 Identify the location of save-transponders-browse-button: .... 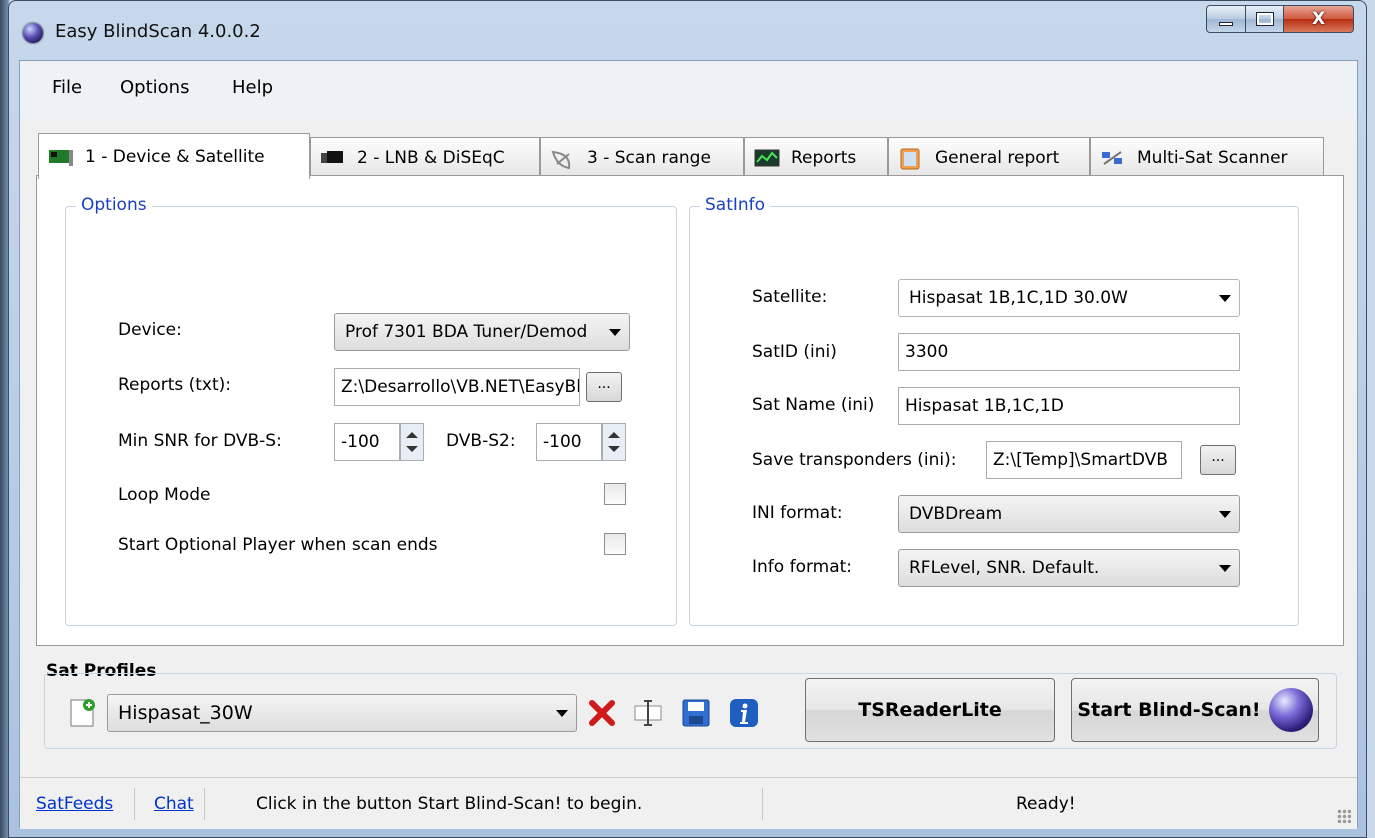
(1218, 460).